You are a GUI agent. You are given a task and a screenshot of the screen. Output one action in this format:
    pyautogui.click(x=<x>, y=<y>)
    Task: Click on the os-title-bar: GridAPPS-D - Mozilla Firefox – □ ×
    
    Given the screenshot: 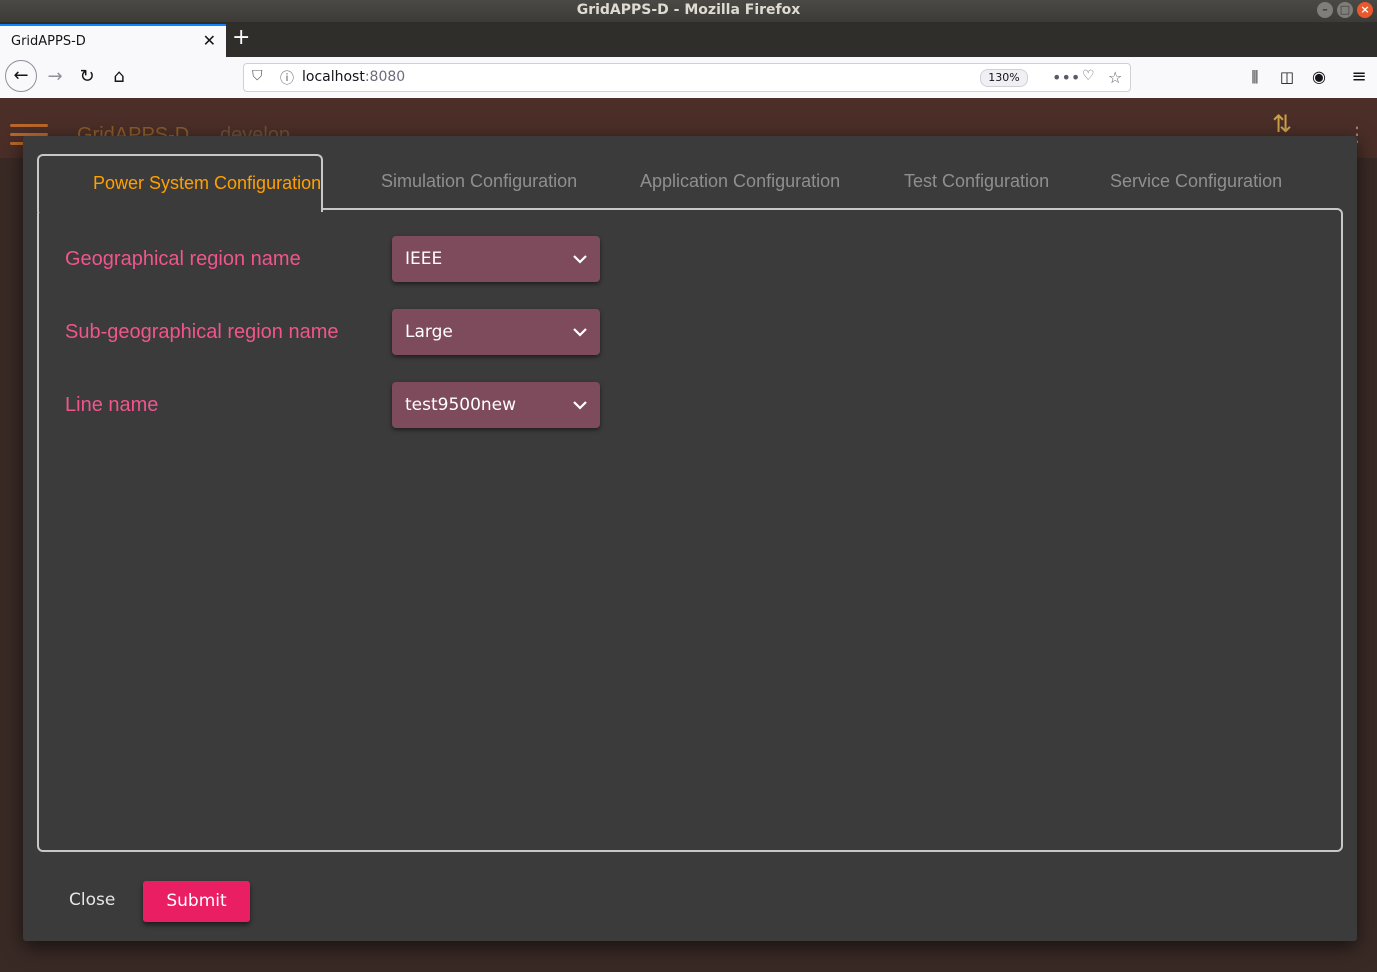 What is the action you would take?
    pyautogui.click(x=688, y=11)
    